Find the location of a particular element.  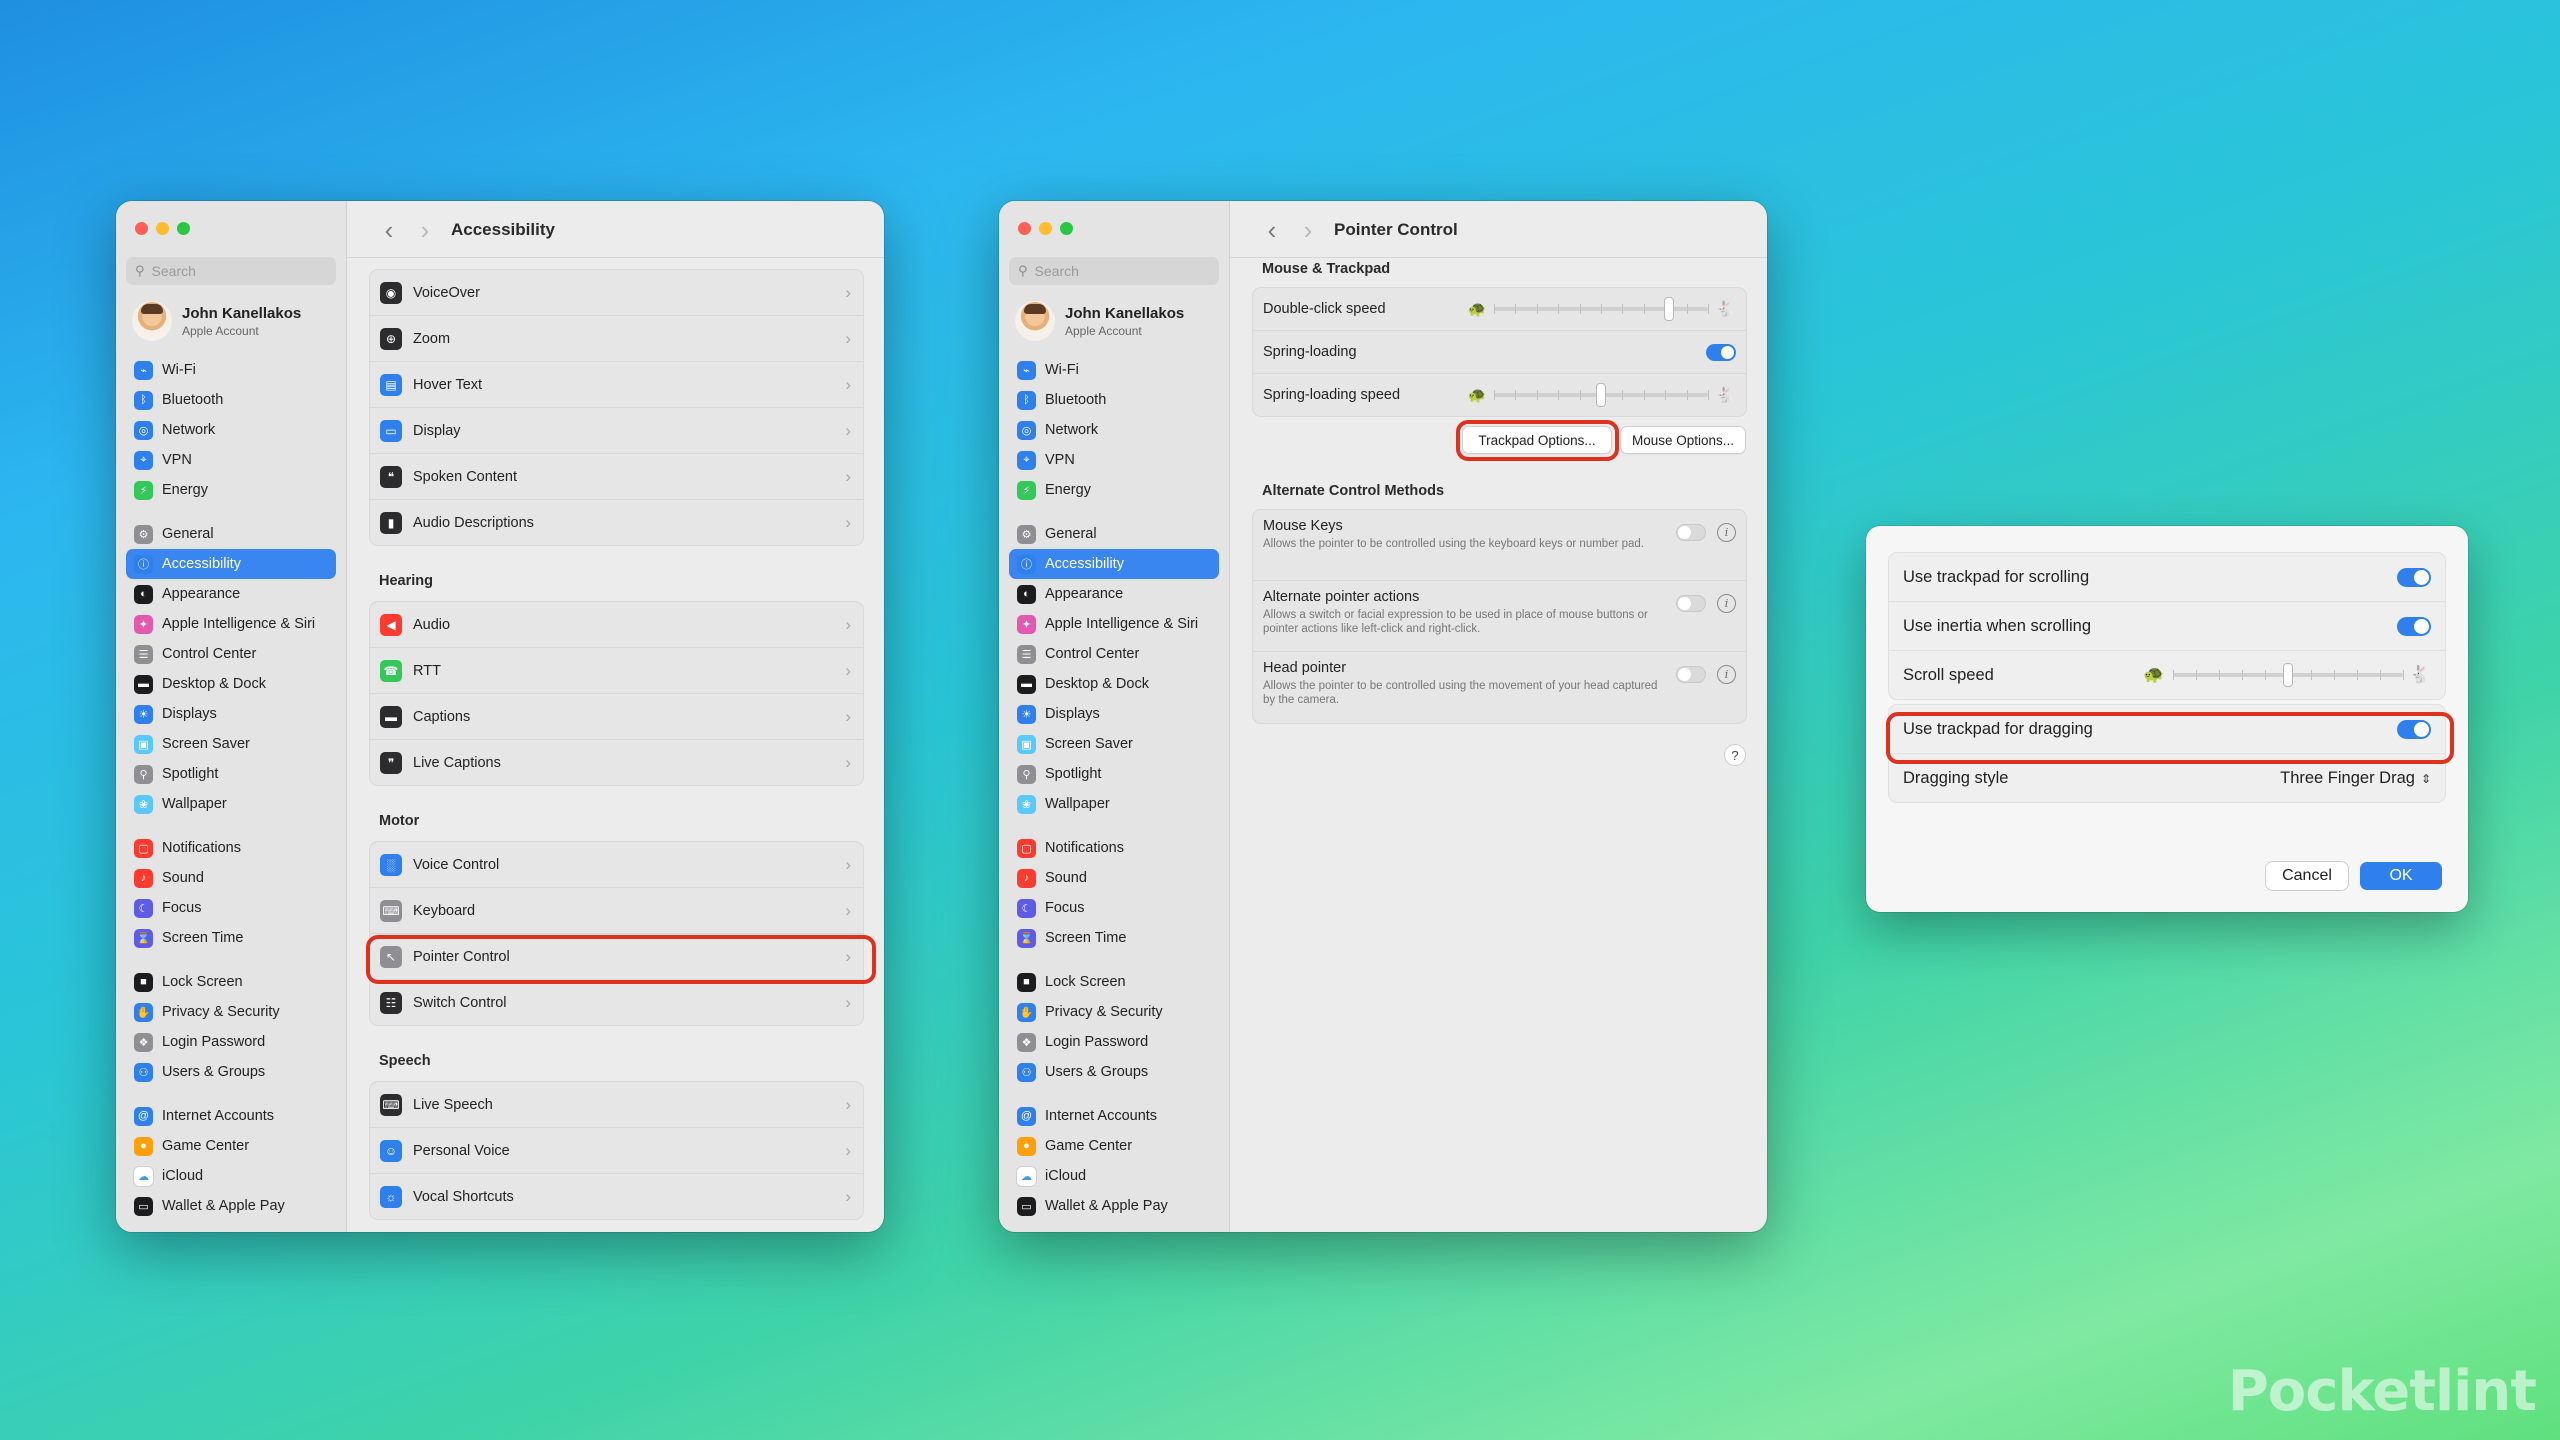

row-keyboard: ⌨ Keyboard › is located at coordinates (616, 911).